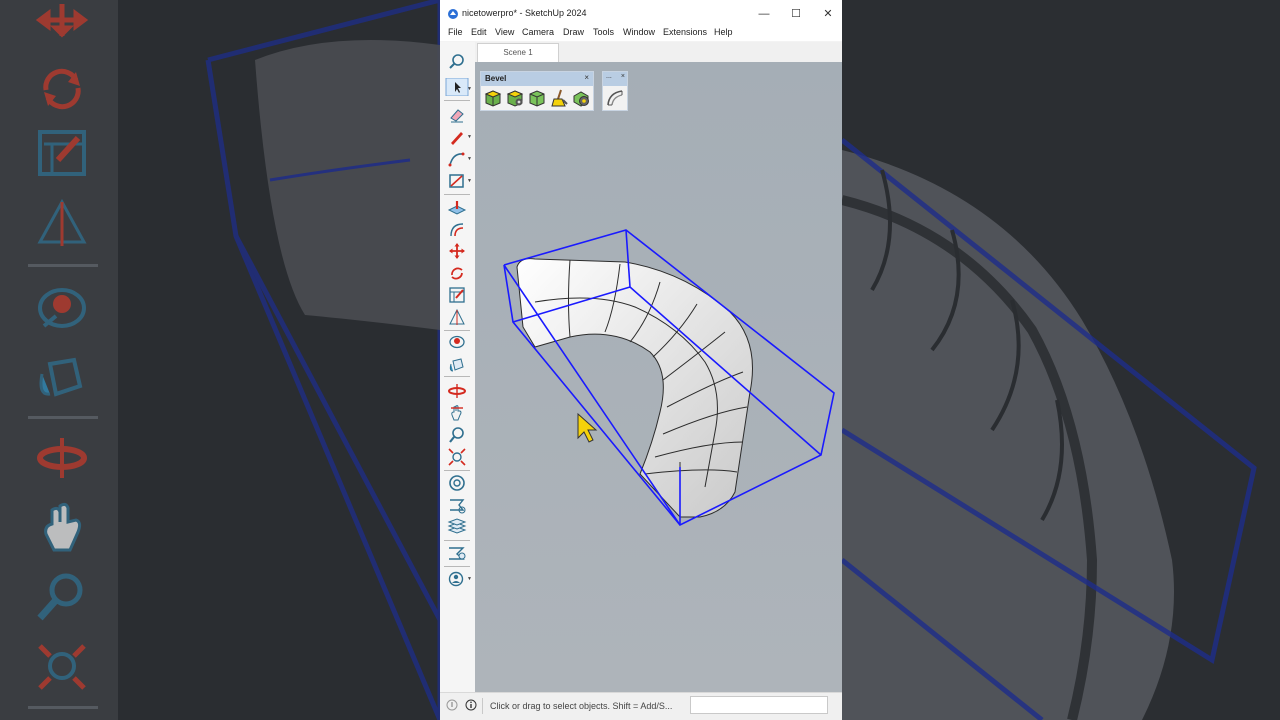 This screenshot has width=1280, height=720. I want to click on account-icon, so click(457, 579).